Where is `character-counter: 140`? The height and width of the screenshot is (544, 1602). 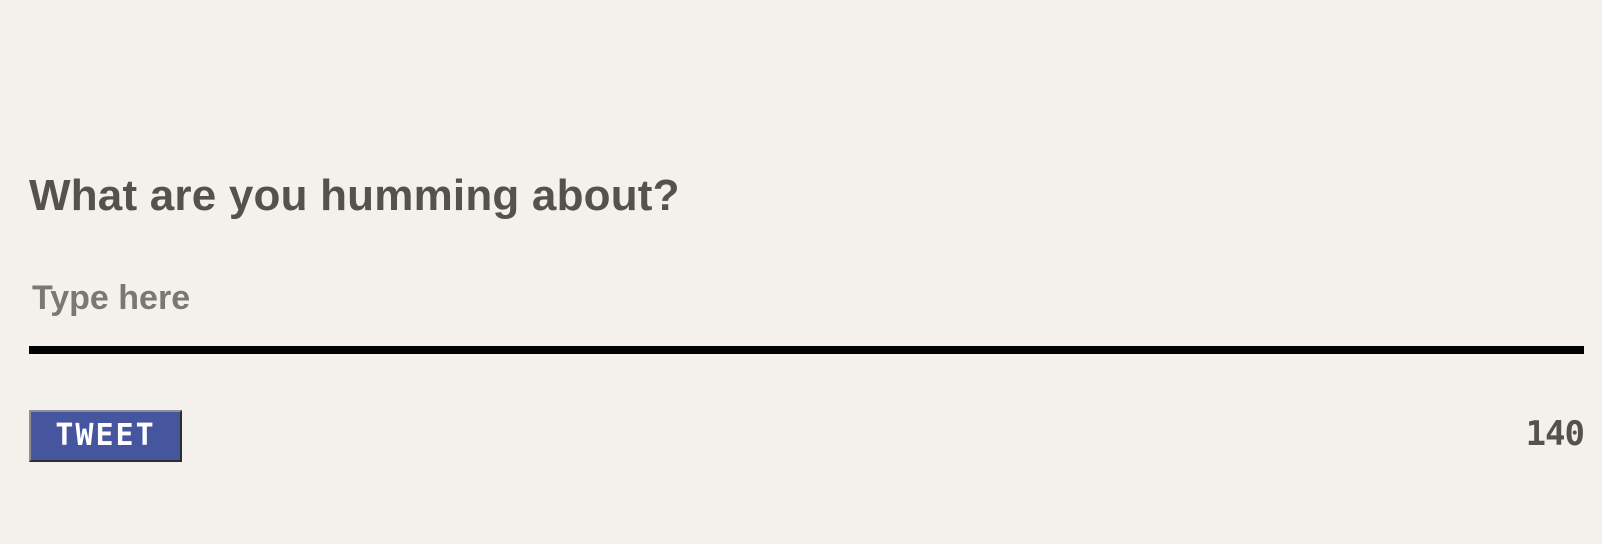
character-counter: 140 is located at coordinates (1555, 434).